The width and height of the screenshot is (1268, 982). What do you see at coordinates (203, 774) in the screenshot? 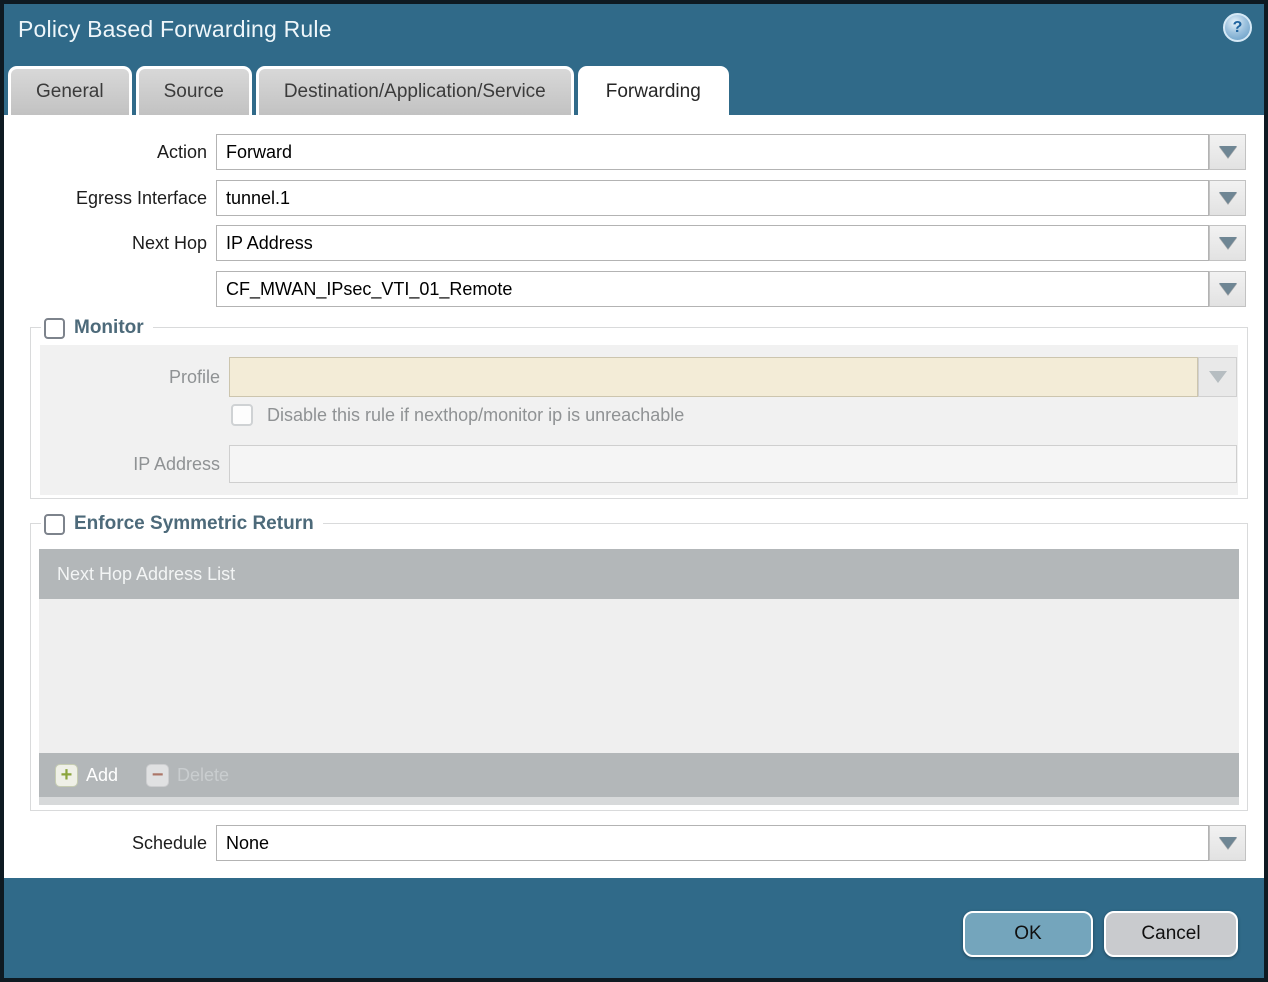
I see `delete-button-label: Delete` at bounding box center [203, 774].